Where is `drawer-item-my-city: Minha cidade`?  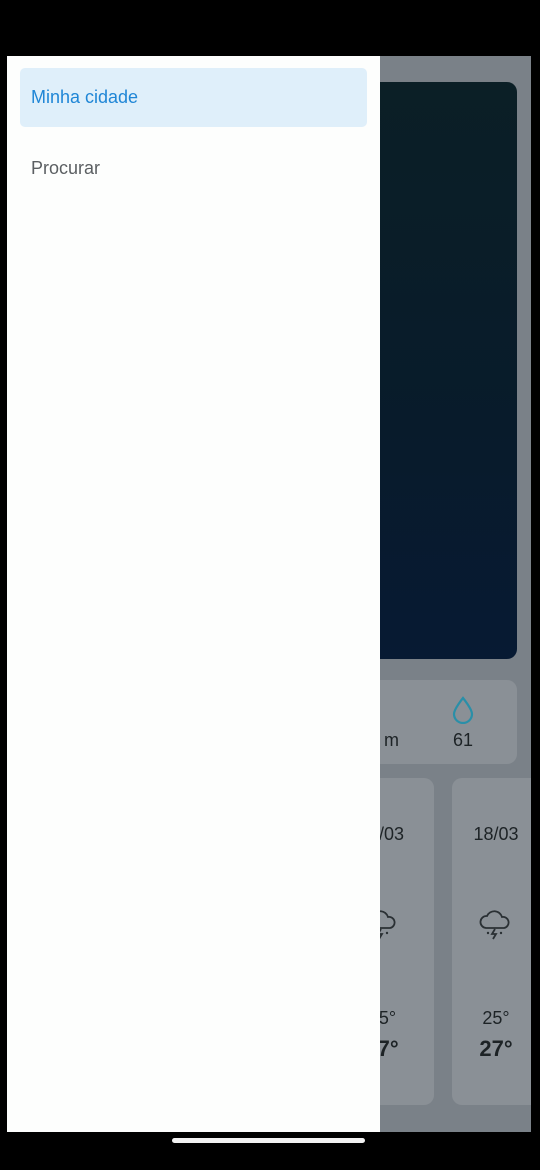
drawer-item-my-city: Minha cidade is located at coordinates (193, 97).